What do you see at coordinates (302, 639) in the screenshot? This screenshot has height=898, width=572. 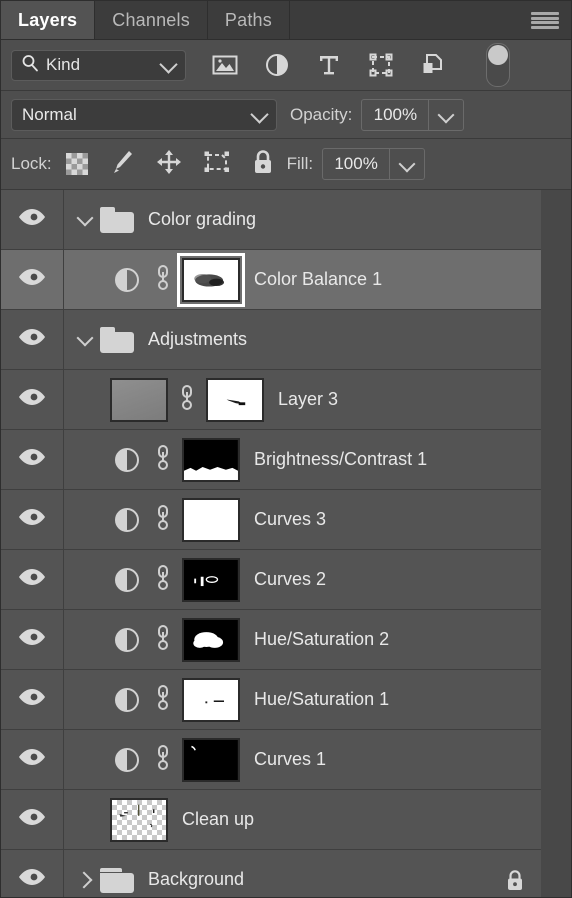 I see `layer-row-body: Hue/Saturation 2` at bounding box center [302, 639].